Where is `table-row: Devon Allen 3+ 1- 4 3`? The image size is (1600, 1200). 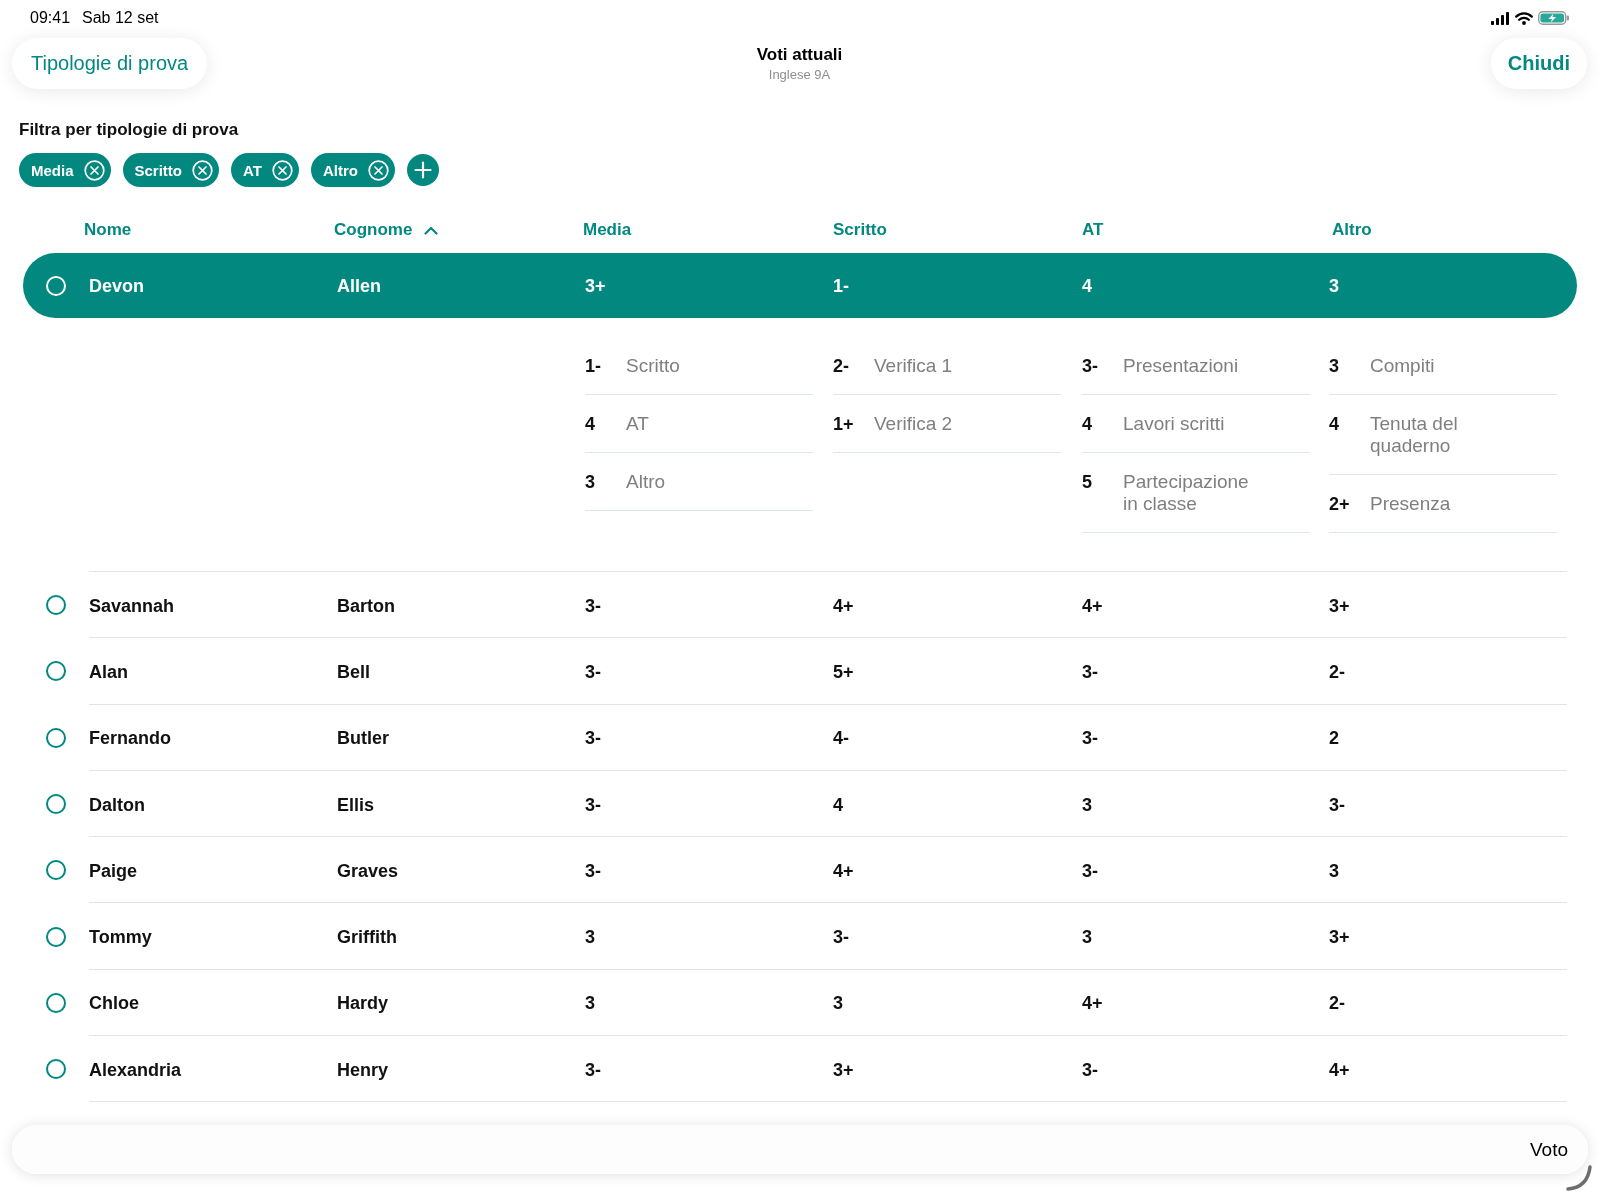 table-row: Devon Allen 3+ 1- 4 3 is located at coordinates (800, 285).